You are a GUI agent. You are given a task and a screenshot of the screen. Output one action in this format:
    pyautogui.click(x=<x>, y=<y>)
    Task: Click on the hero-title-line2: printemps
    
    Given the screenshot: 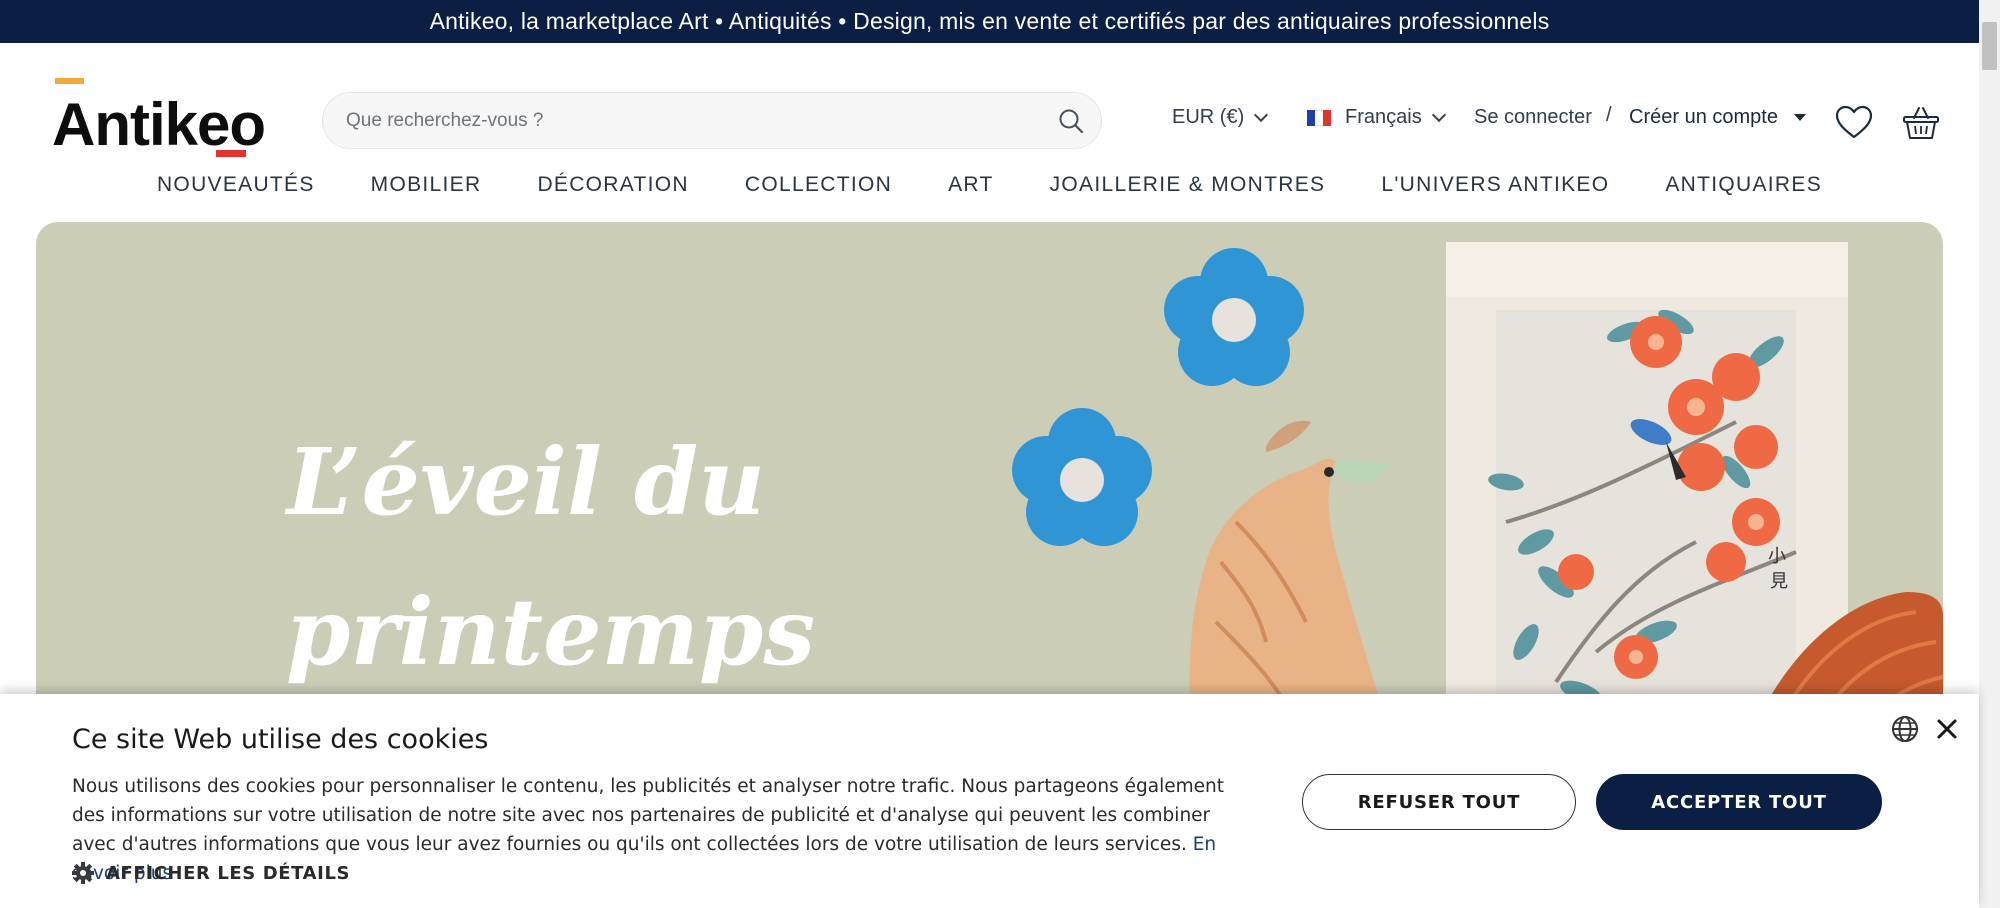 What is the action you would take?
    pyautogui.click(x=551, y=632)
    